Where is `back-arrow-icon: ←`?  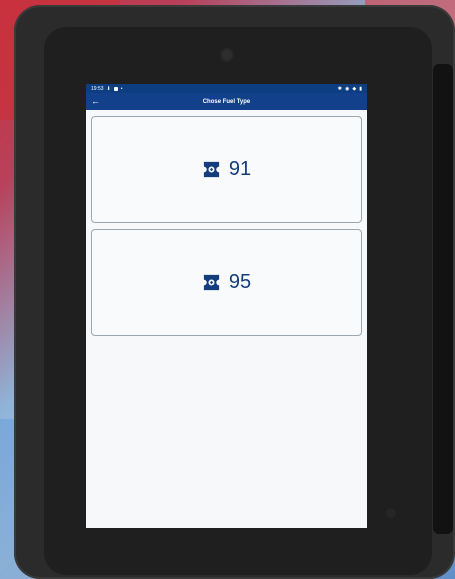 back-arrow-icon: ← is located at coordinates (95, 101).